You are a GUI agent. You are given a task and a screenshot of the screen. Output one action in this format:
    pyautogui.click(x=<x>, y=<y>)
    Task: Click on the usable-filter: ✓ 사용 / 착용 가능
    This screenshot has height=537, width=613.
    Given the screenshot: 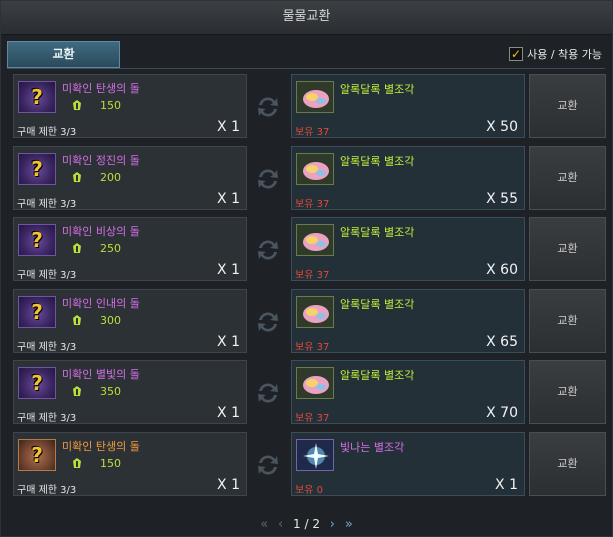 What is the action you would take?
    pyautogui.click(x=555, y=54)
    